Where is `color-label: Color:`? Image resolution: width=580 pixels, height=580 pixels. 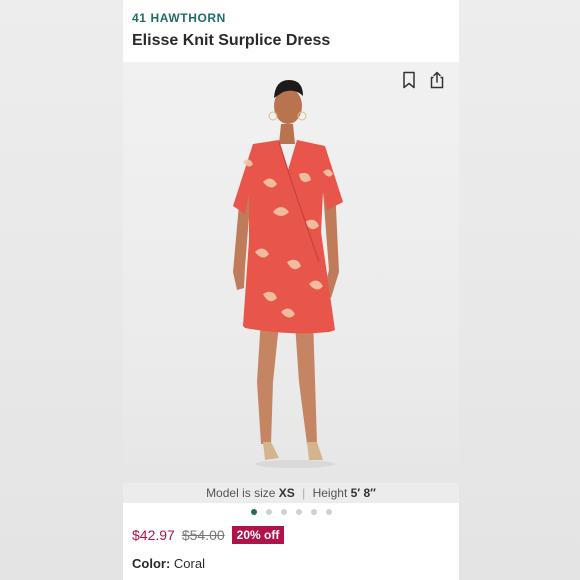 color-label: Color: is located at coordinates (151, 563).